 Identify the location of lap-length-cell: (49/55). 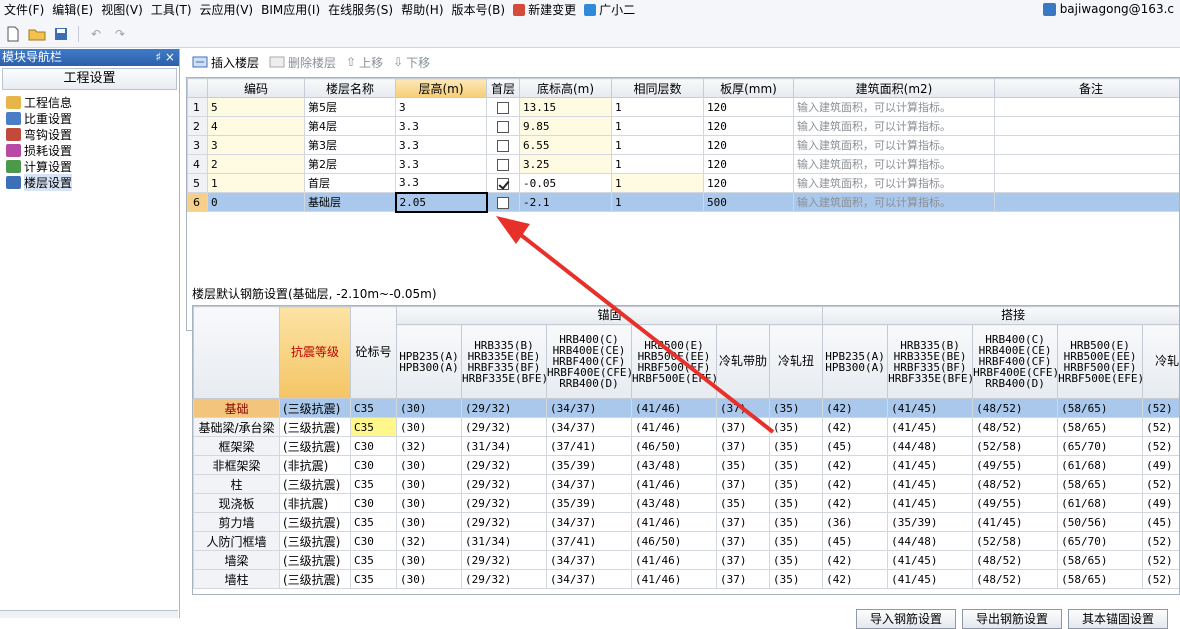
(1015, 465).